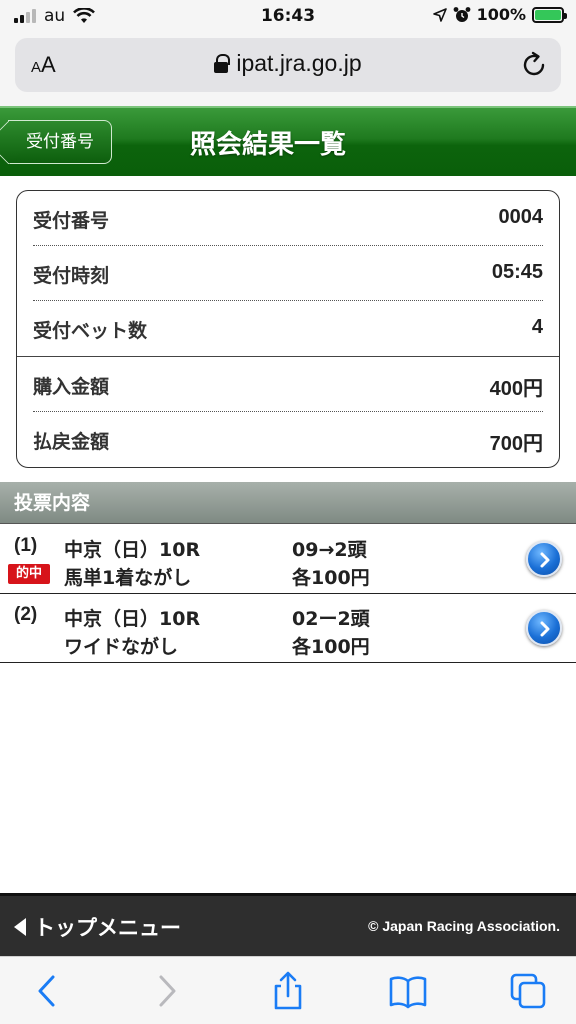  I want to click on battery-icon, so click(549, 14).